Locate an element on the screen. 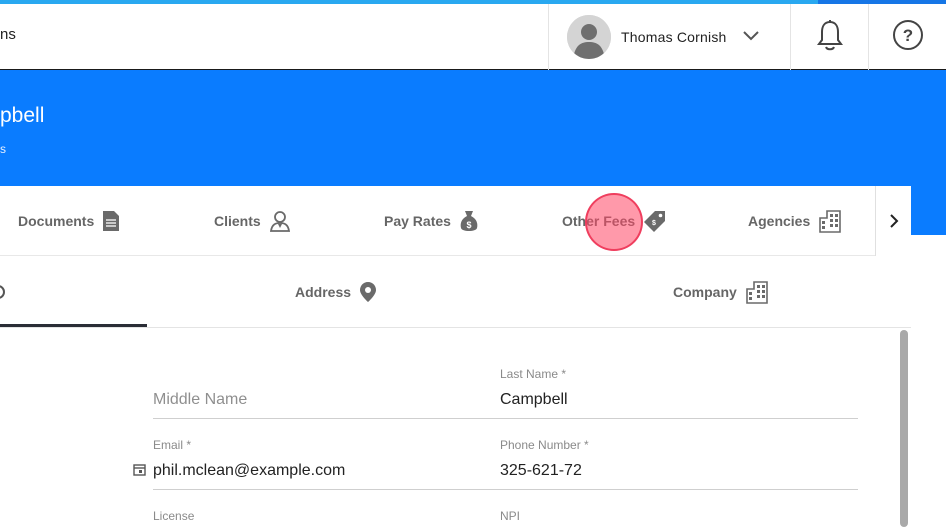  email-field: Email * phil.mclean@example.com is located at coordinates (316, 464).